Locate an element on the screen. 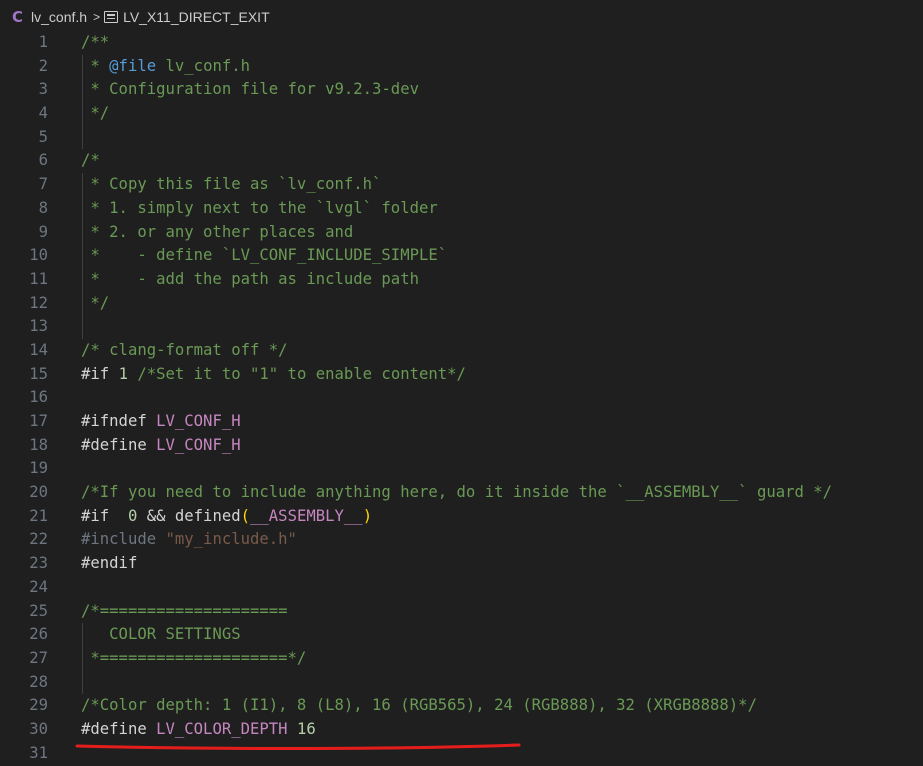 The height and width of the screenshot is (766, 923). code-line: 30 #define LV_COLOR_DEPTH 16 is located at coordinates (461, 730).